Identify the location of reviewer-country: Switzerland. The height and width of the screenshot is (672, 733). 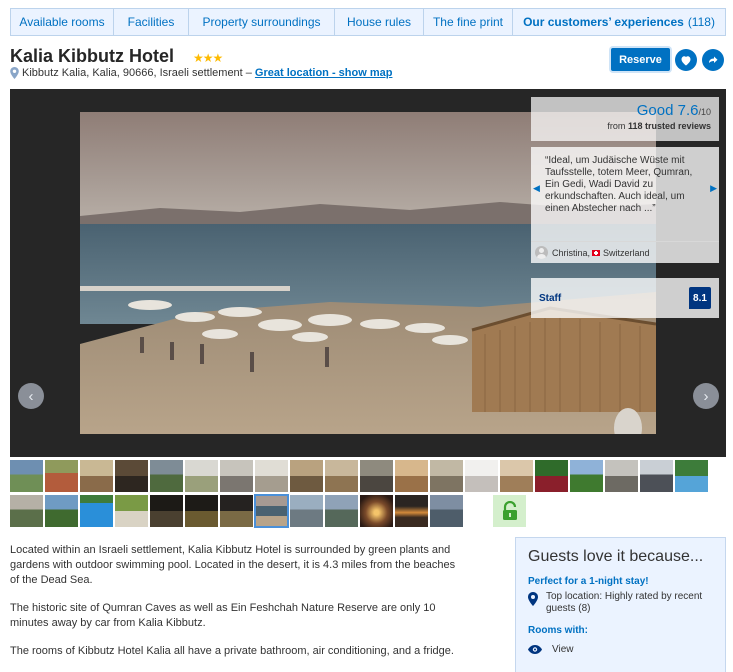
(626, 252).